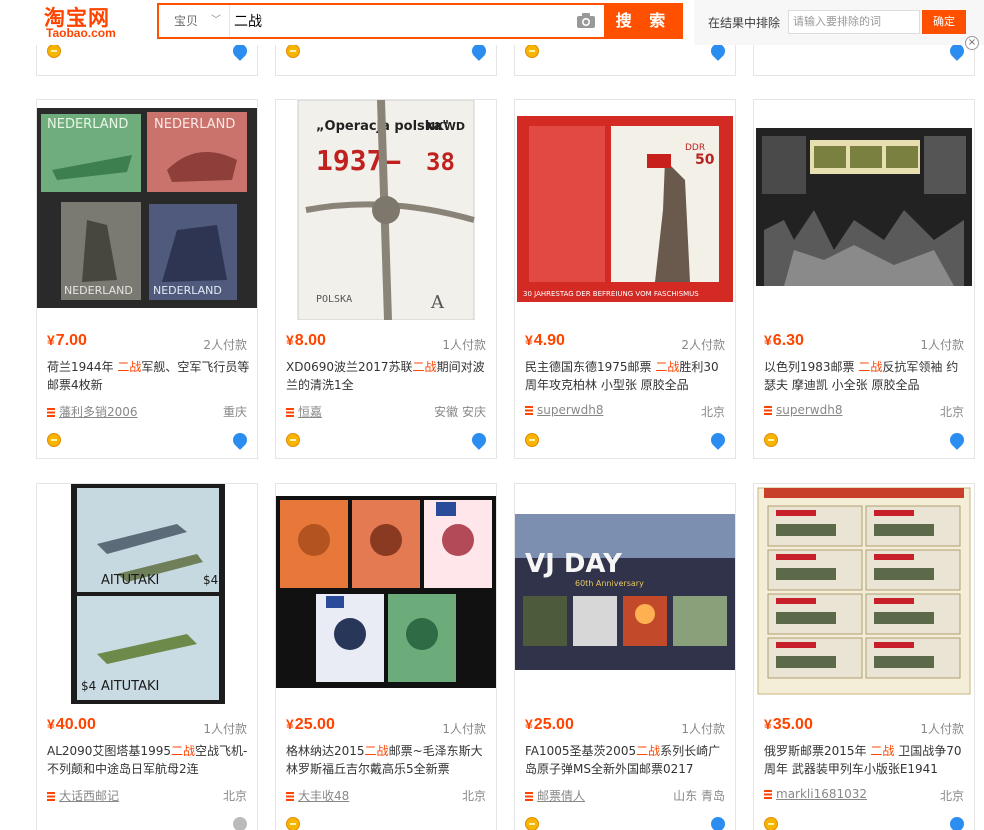 The height and width of the screenshot is (830, 984). Describe the element at coordinates (67, 340) in the screenshot. I see `item-price: ¥7.00` at that location.